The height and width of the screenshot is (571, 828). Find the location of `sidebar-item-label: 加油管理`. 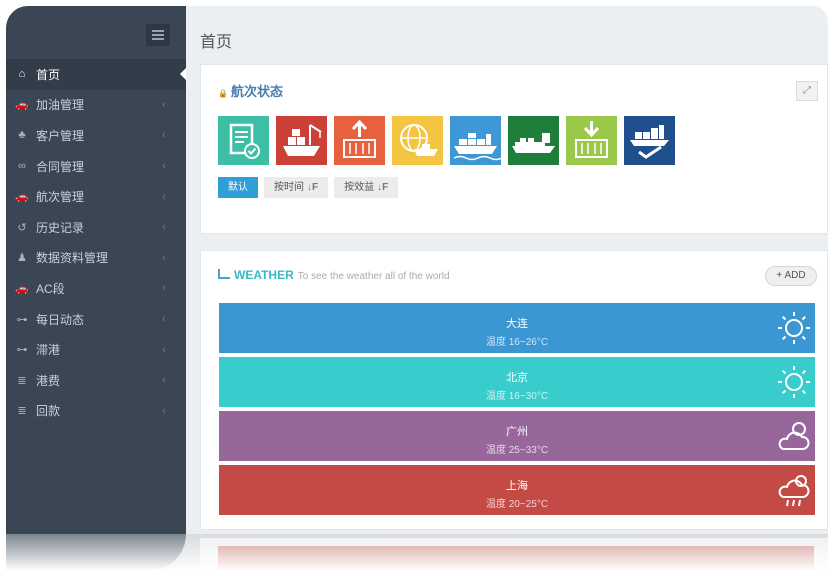

sidebar-item-label: 加油管理 is located at coordinates (60, 105).